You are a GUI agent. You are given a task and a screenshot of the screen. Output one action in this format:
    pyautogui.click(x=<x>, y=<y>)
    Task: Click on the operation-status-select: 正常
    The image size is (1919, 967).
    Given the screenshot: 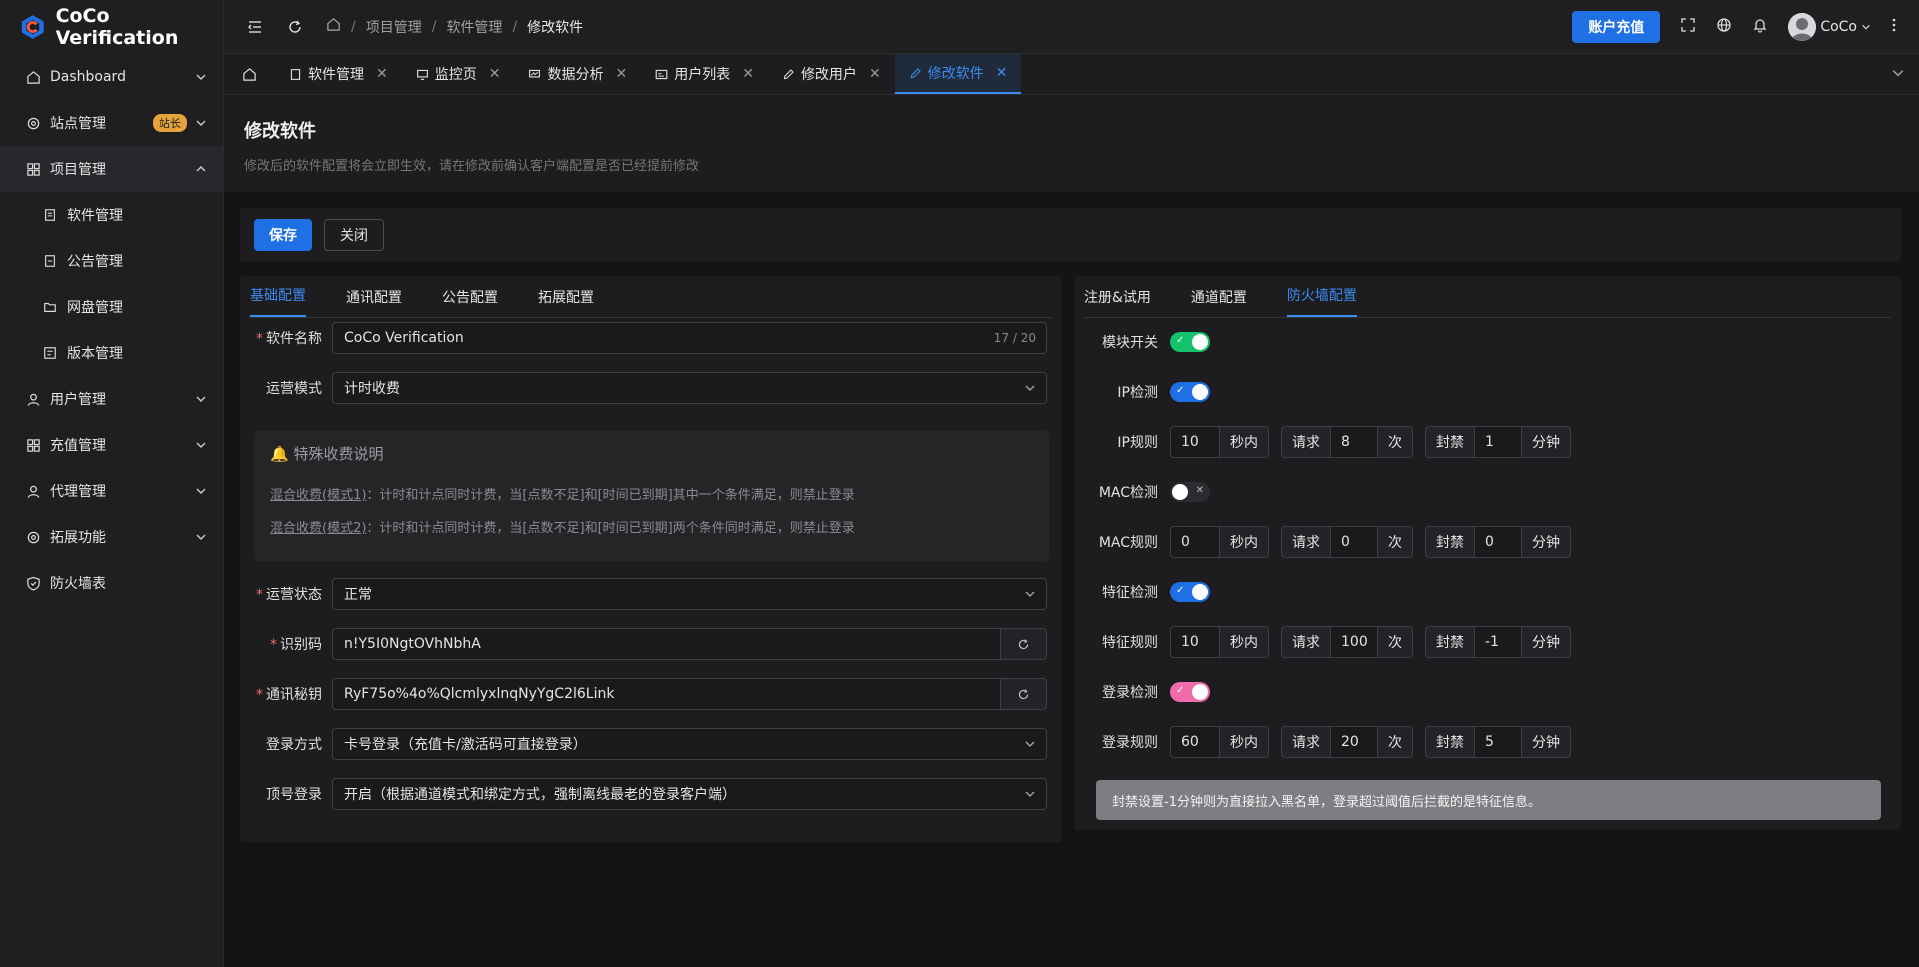 What is the action you would take?
    pyautogui.click(x=689, y=594)
    